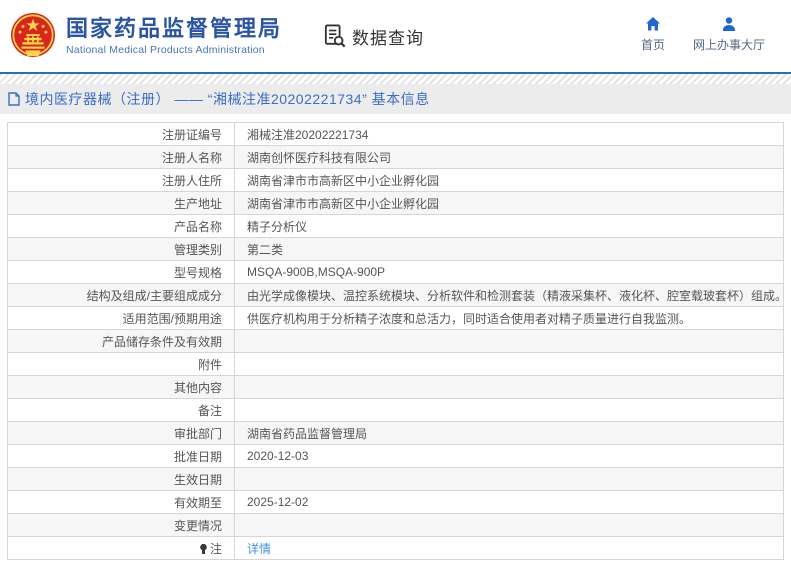 This screenshot has width=791, height=569. Describe the element at coordinates (509, 249) in the screenshot. I see `row-value: 第二类` at that location.